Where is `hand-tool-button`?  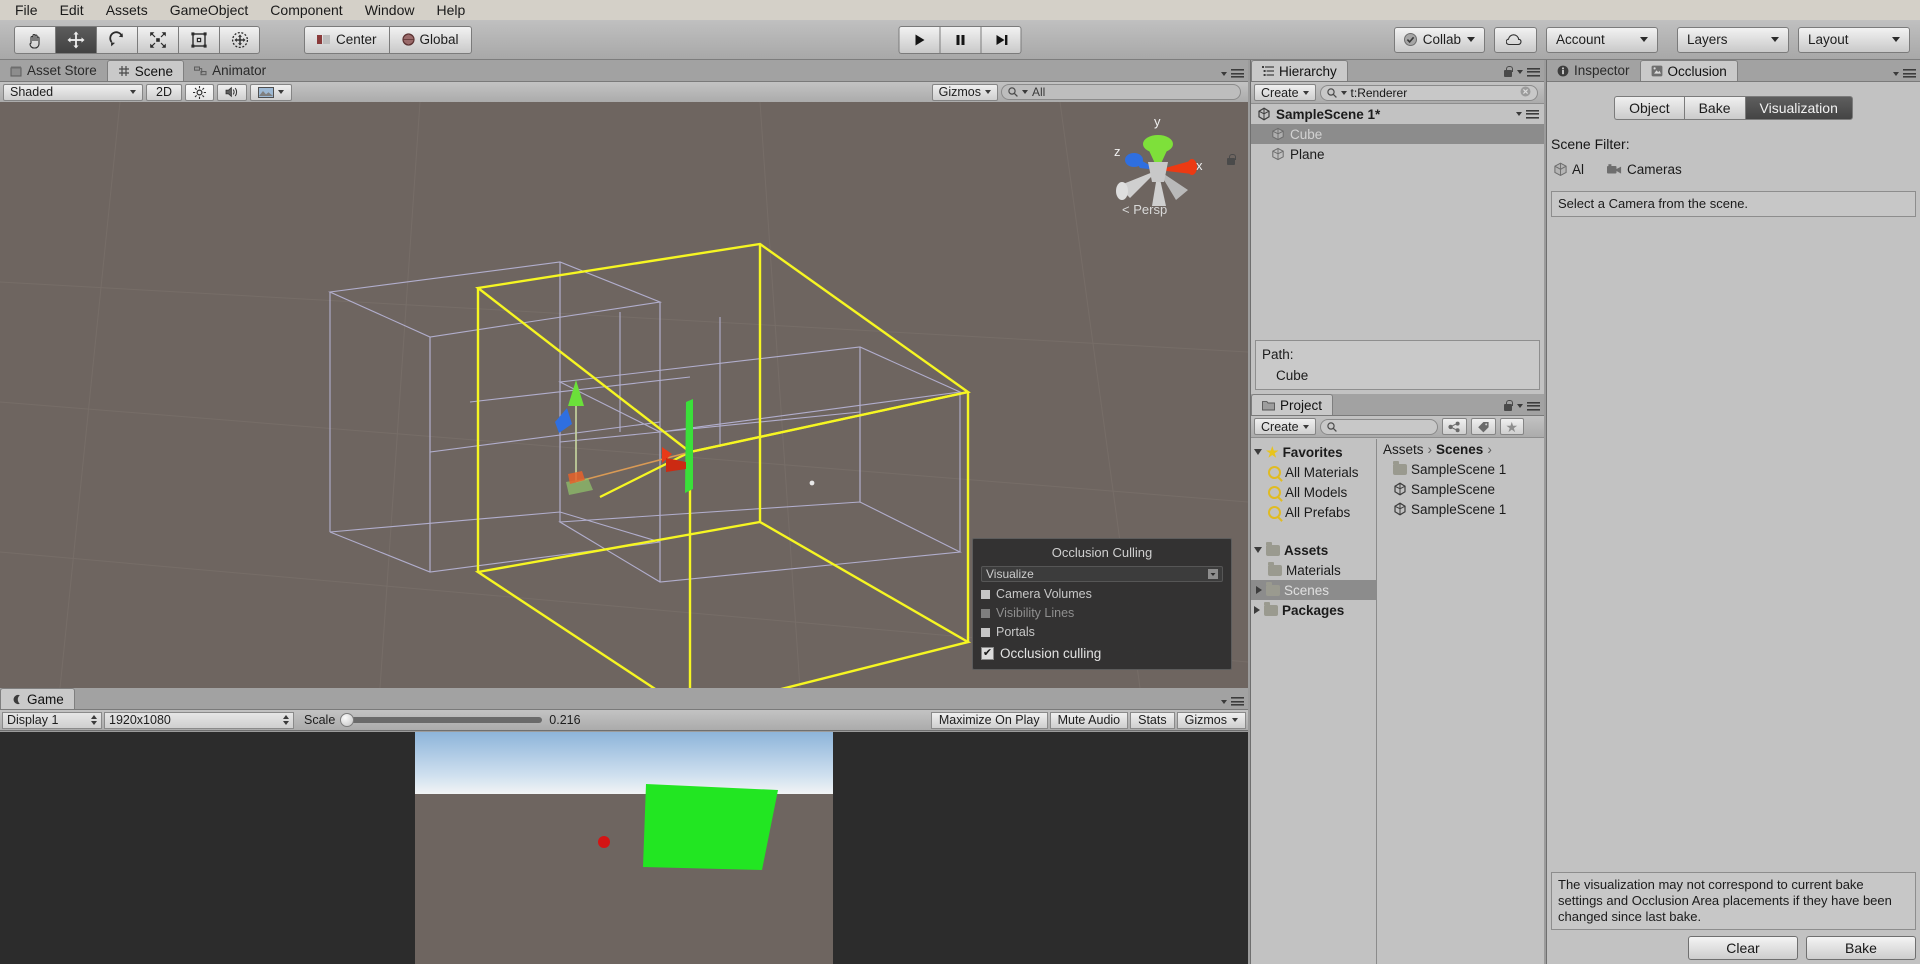
hand-tool-button is located at coordinates (34, 39).